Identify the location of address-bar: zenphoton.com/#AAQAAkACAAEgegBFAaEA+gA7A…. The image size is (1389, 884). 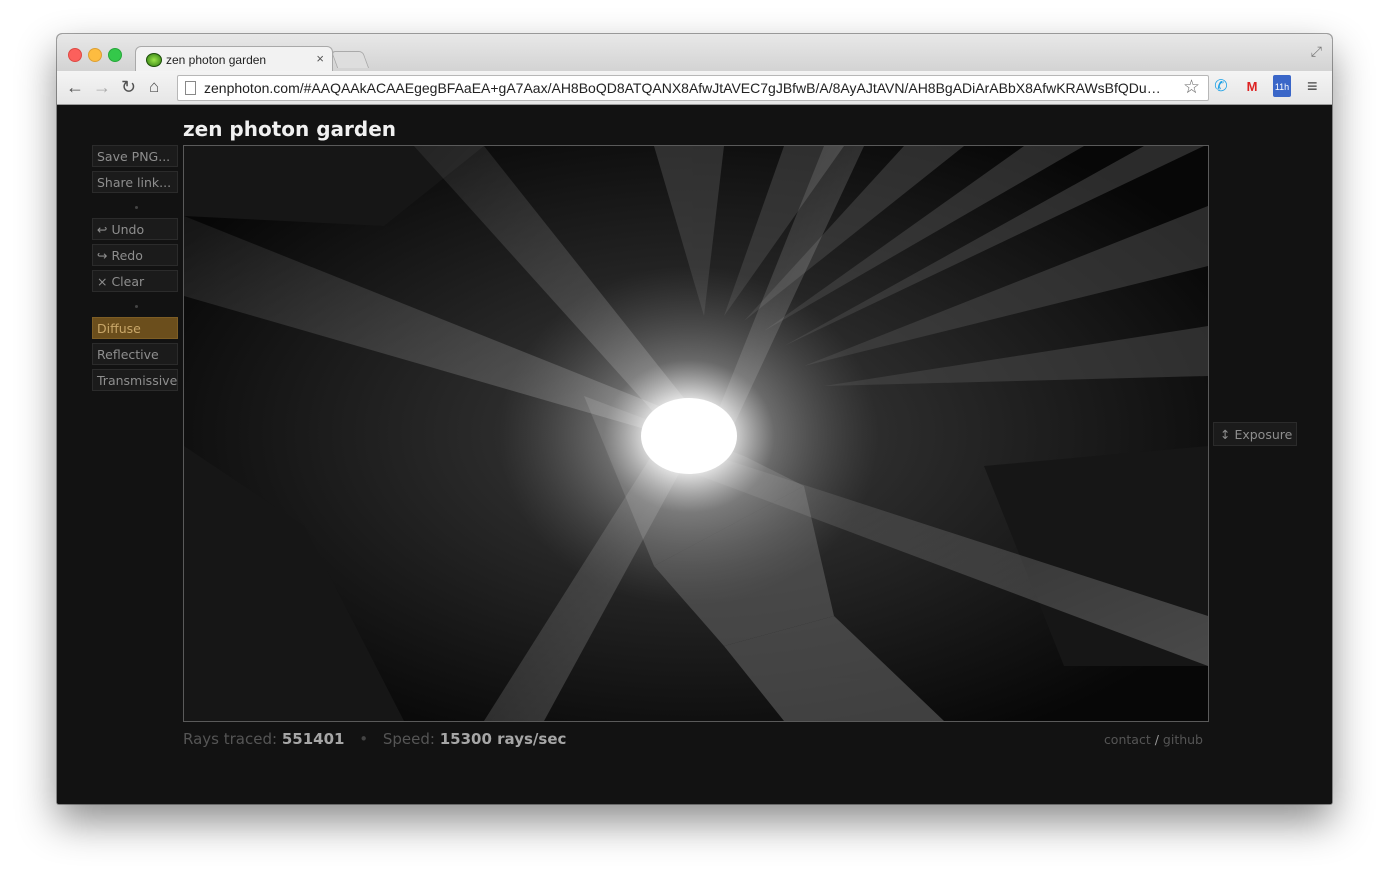
(693, 88).